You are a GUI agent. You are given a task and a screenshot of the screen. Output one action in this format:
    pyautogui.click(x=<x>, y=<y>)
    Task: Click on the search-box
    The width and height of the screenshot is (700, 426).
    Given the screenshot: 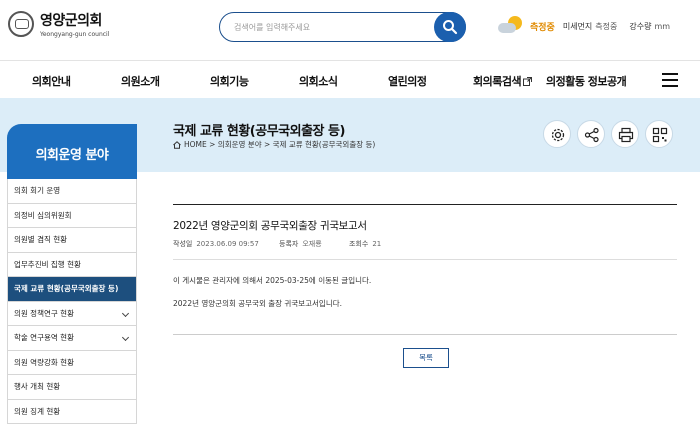 What is the action you would take?
    pyautogui.click(x=342, y=27)
    